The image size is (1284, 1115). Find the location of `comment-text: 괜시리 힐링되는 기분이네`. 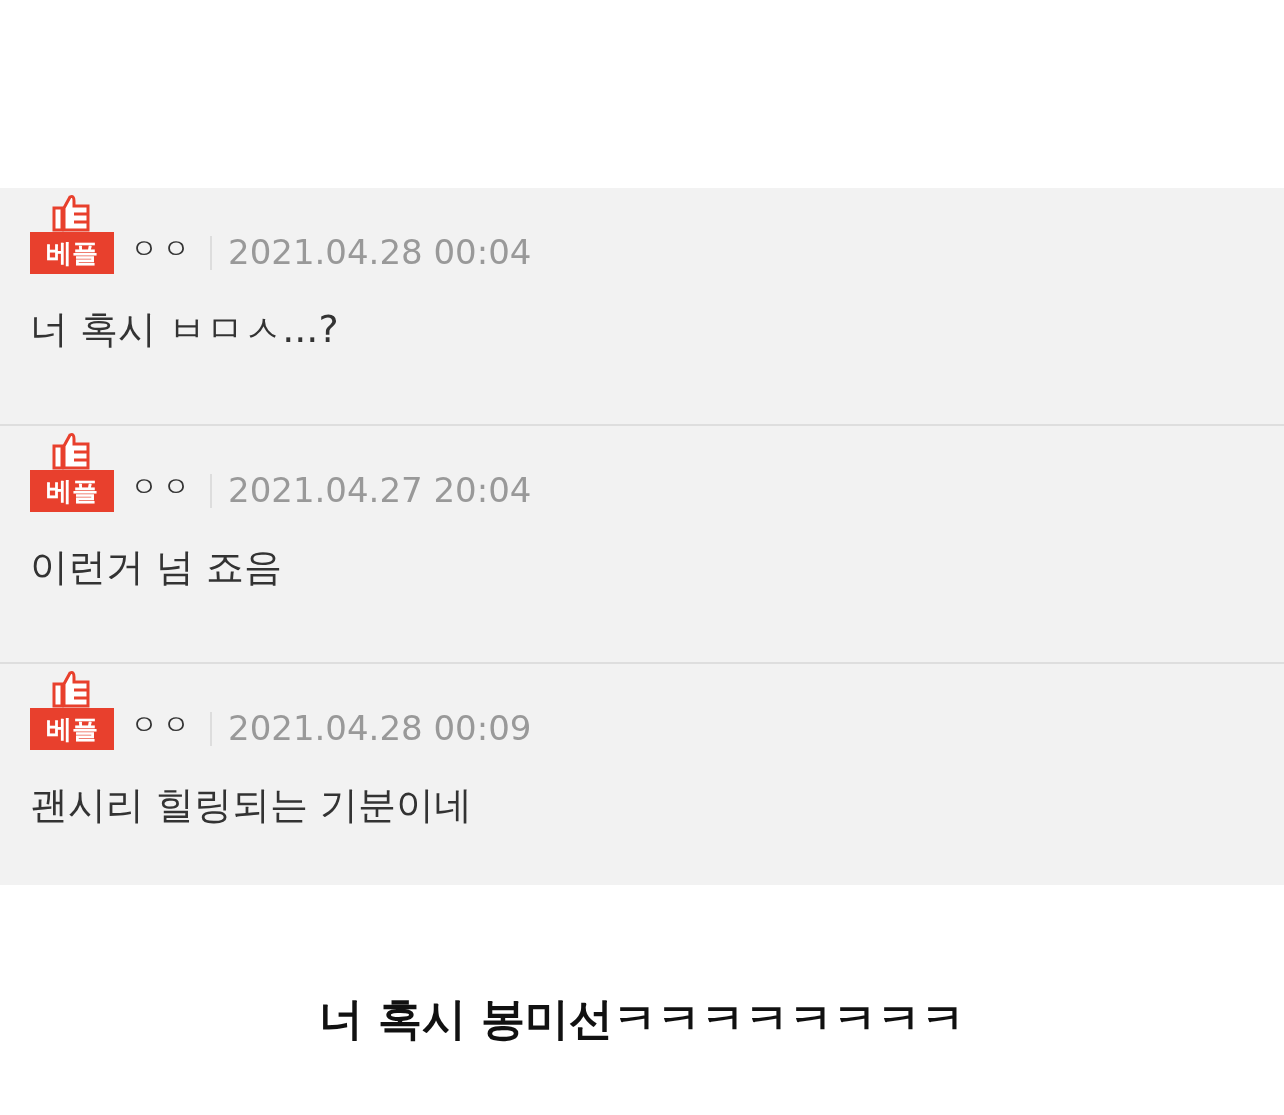

comment-text: 괜시리 힐링되는 기분이네 is located at coordinates (251, 805).